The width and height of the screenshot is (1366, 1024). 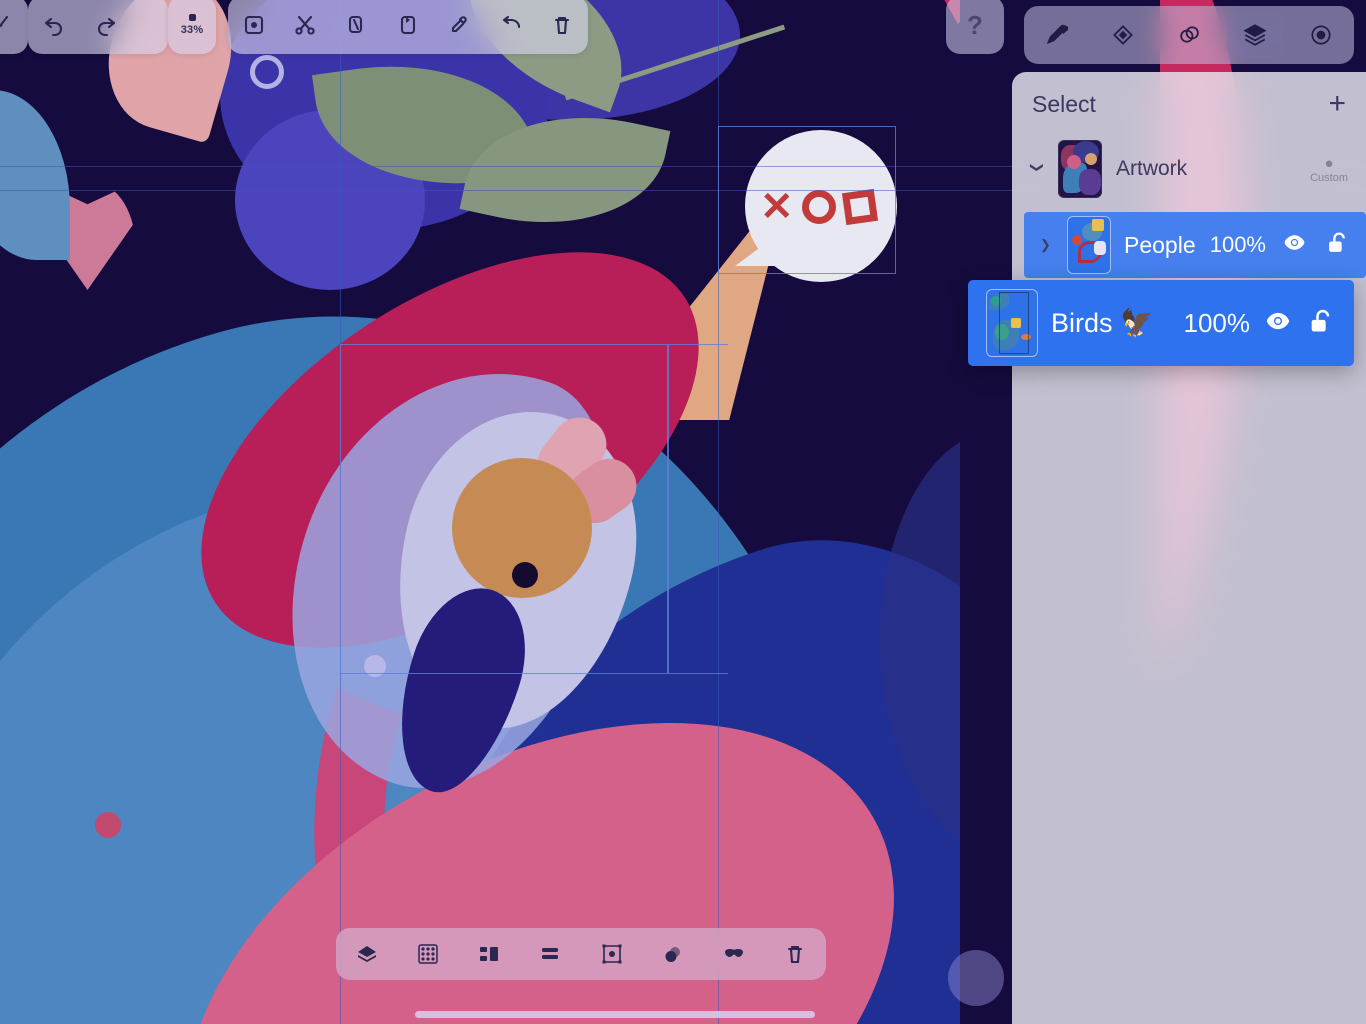 What do you see at coordinates (106, 25) in the screenshot?
I see `redo-icon` at bounding box center [106, 25].